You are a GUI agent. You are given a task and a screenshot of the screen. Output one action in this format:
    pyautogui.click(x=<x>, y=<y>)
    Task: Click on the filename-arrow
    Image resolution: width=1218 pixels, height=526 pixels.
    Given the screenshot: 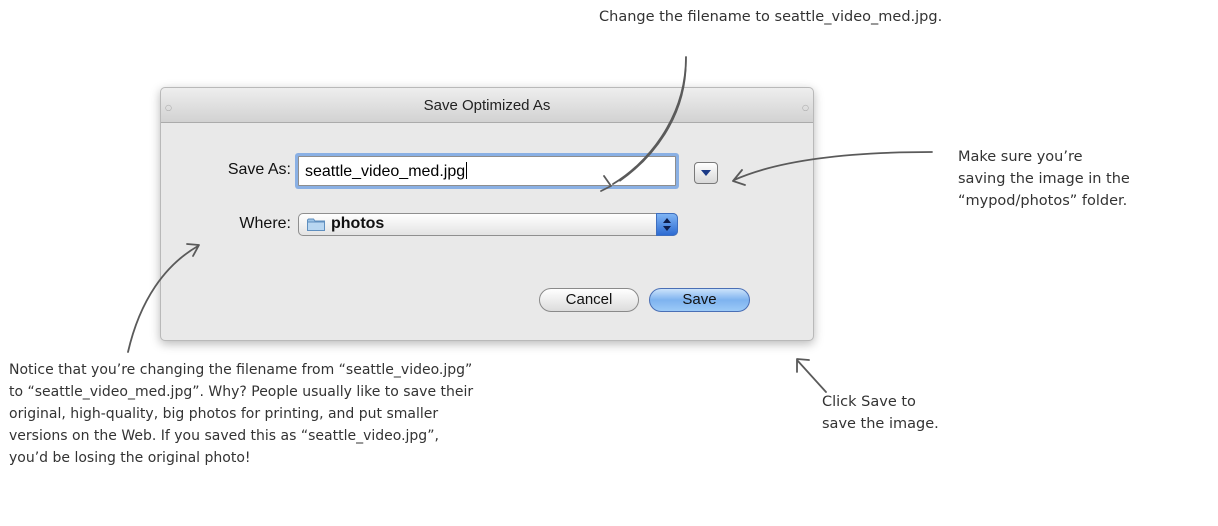 What is the action you would take?
    pyautogui.click(x=643, y=124)
    